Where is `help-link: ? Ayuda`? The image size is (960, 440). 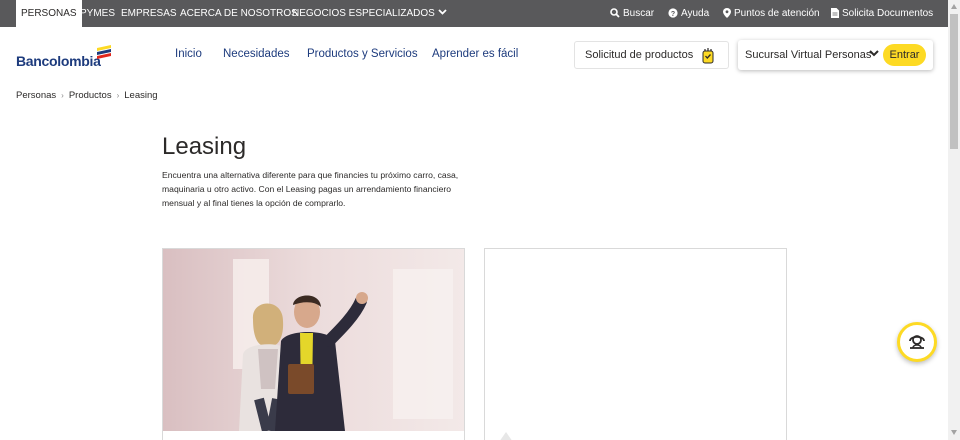 help-link: ? Ayuda is located at coordinates (688, 13).